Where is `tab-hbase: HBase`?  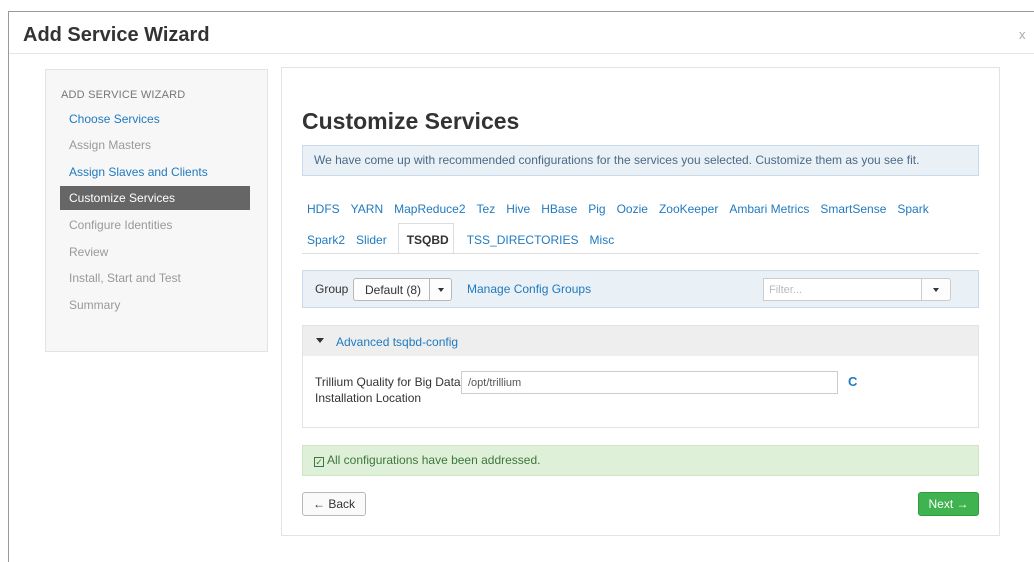 tab-hbase: HBase is located at coordinates (559, 209).